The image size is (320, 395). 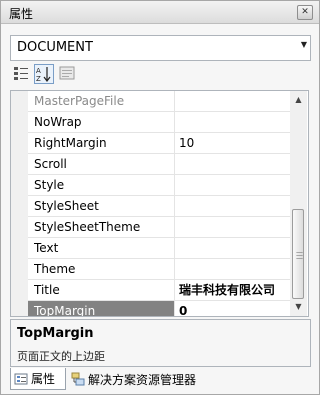 I want to click on chevron-down-icon: ▼, so click(x=303, y=44).